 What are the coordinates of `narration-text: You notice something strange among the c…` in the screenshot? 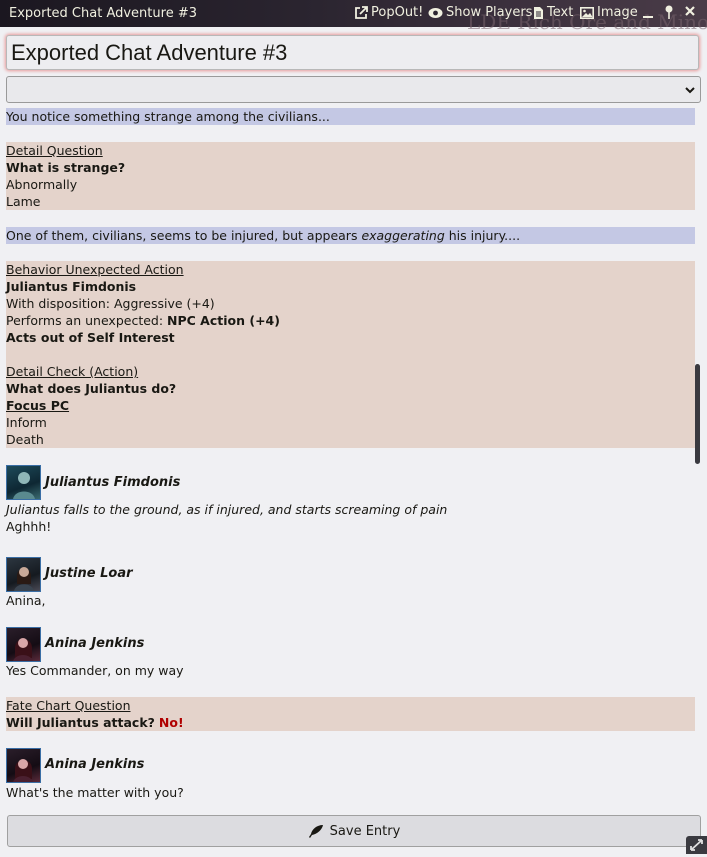 It's located at (168, 116).